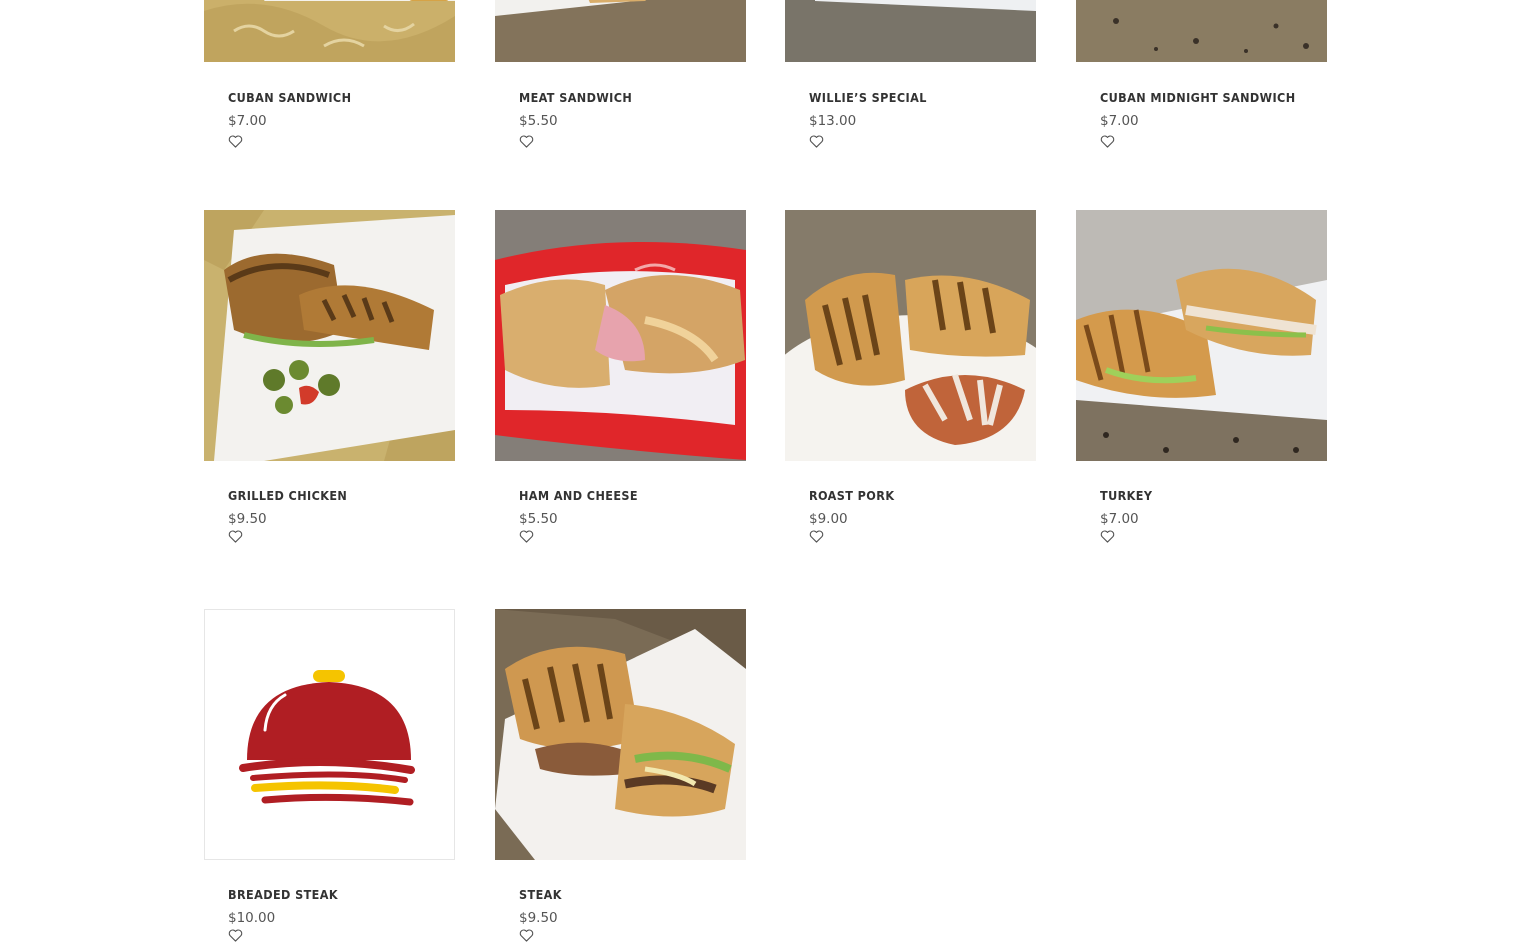 This screenshot has width=1530, height=948. What do you see at coordinates (252, 918) in the screenshot?
I see `product-price: $10.00` at bounding box center [252, 918].